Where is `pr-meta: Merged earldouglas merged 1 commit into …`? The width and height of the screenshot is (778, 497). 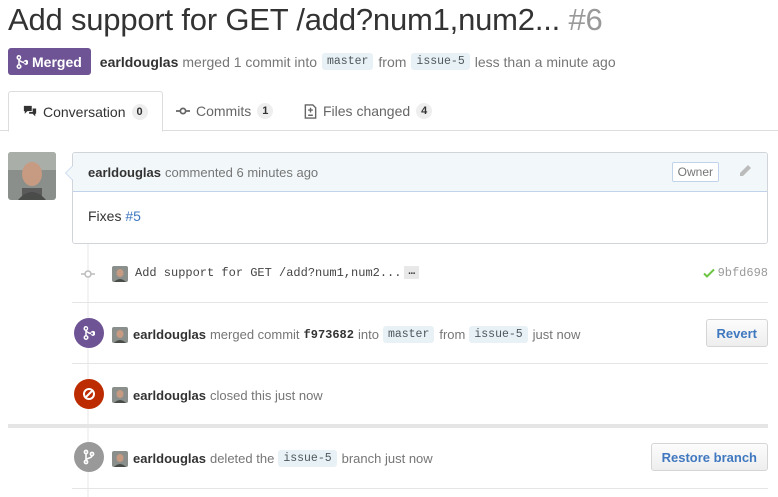
pr-meta: Merged earldouglas merged 1 commit into … is located at coordinates (314, 61).